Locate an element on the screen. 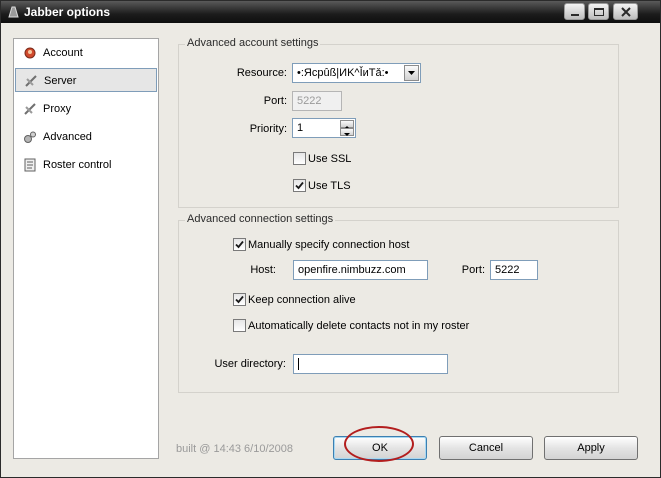  minimize-button is located at coordinates (574, 11).